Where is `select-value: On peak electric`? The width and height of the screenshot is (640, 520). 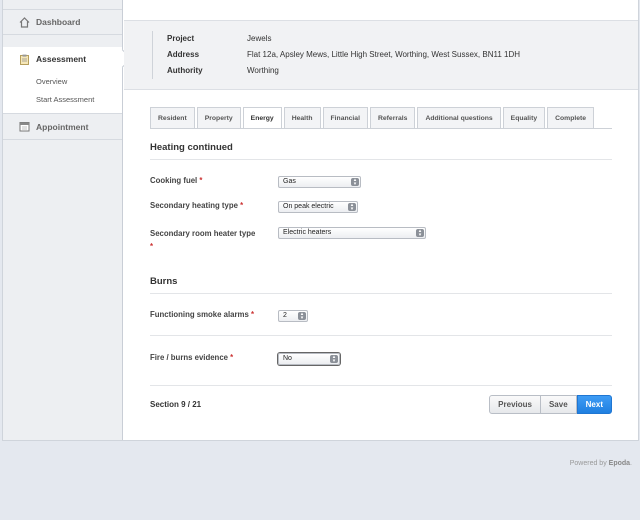
select-value: On peak electric is located at coordinates (308, 206).